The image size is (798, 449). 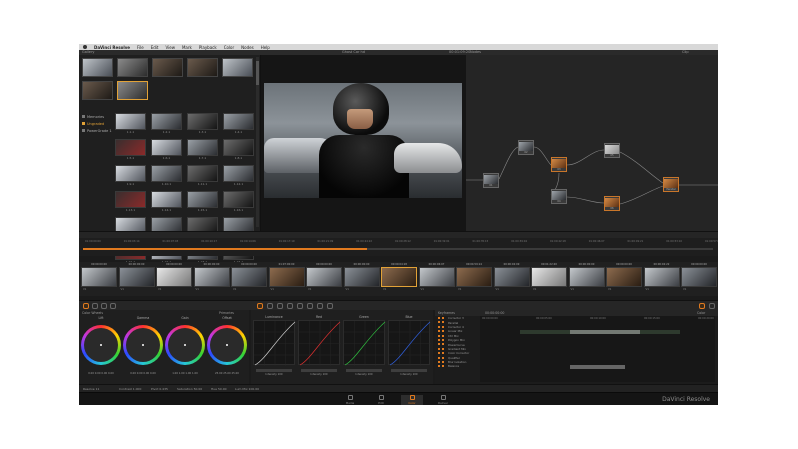 I want to click on menu-nodes: Nodes, so click(x=247, y=47).